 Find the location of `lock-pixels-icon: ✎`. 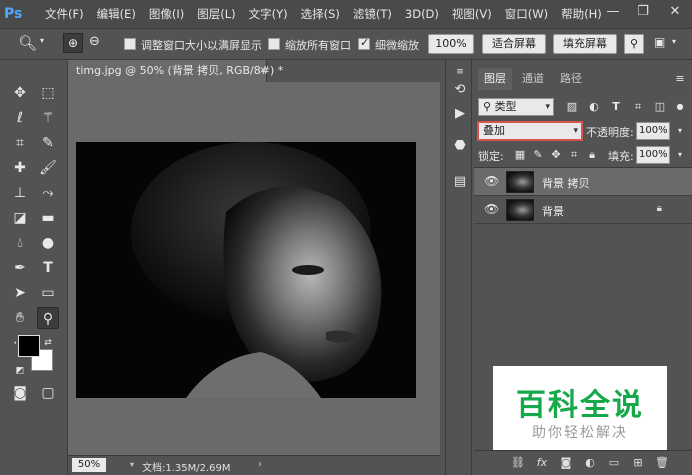

lock-pixels-icon: ✎ is located at coordinates (538, 155).